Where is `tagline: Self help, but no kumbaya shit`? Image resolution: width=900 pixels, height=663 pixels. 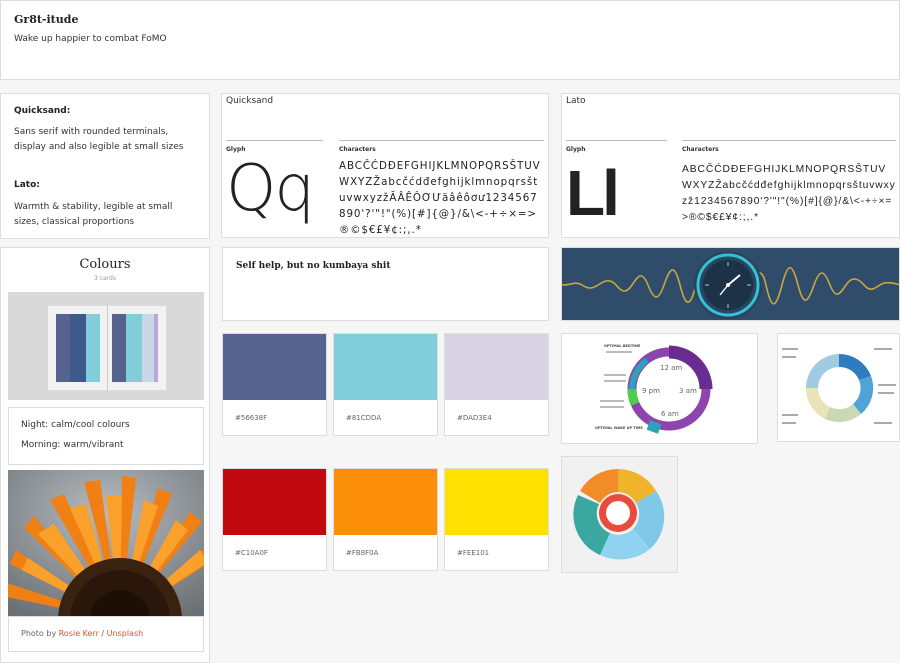
tagline: Self help, but no kumbaya shit is located at coordinates (313, 266).